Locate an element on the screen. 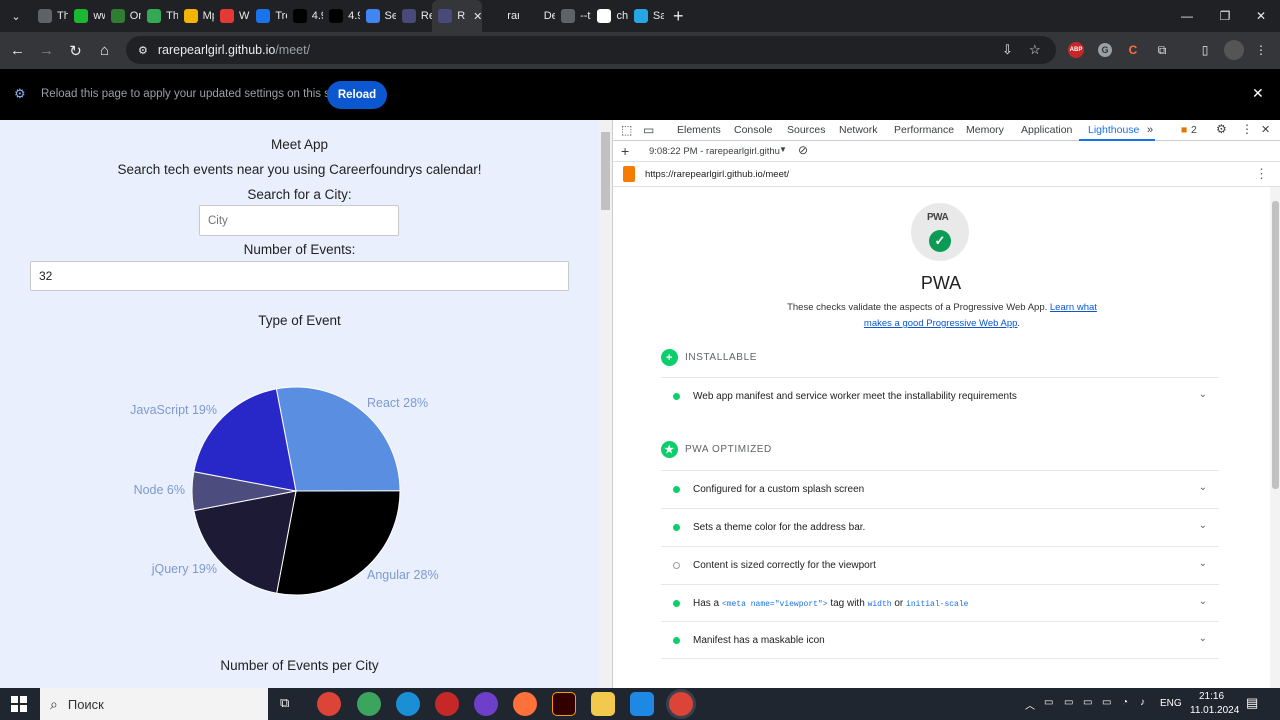 The image size is (1280, 720). install-app-icon: ⇩ is located at coordinates (1007, 50).